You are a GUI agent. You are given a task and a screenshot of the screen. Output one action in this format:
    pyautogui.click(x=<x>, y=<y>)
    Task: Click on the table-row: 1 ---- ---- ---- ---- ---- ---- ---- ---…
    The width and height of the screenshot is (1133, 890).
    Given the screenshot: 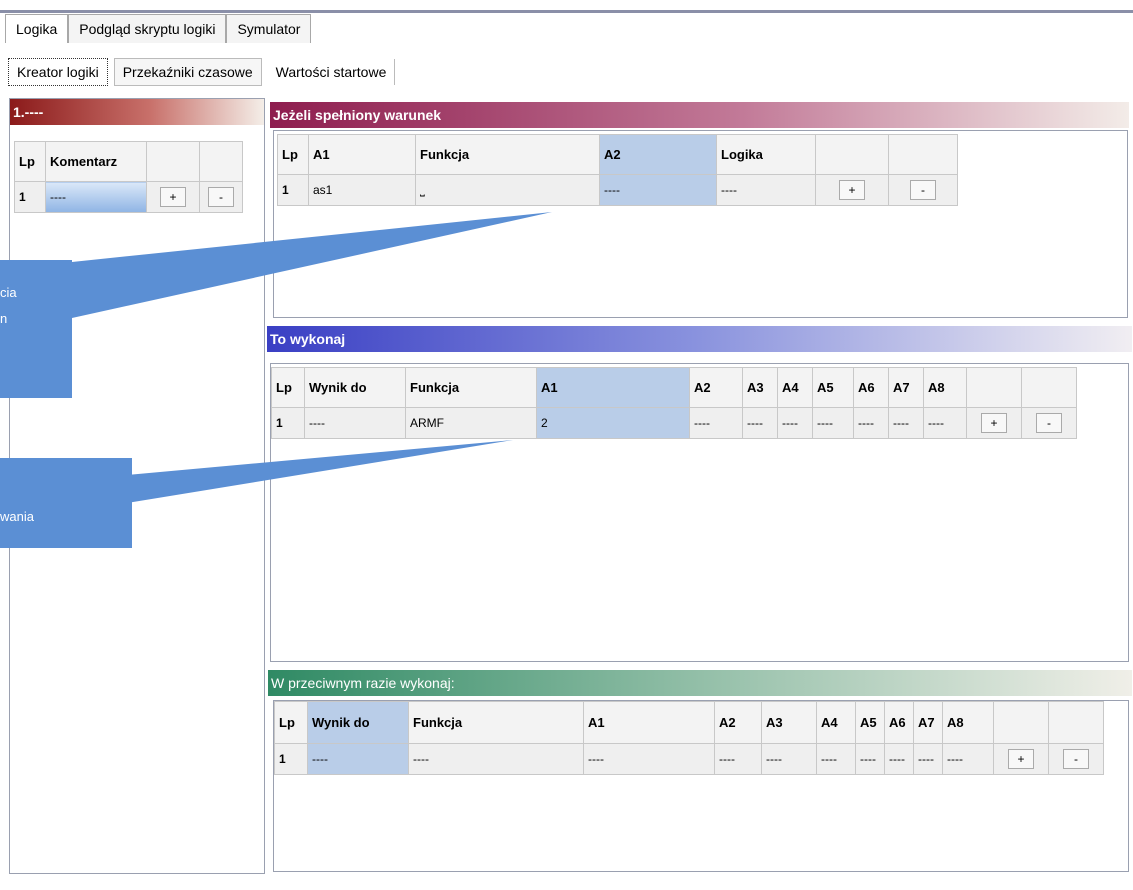 What is the action you would take?
    pyautogui.click(x=689, y=759)
    